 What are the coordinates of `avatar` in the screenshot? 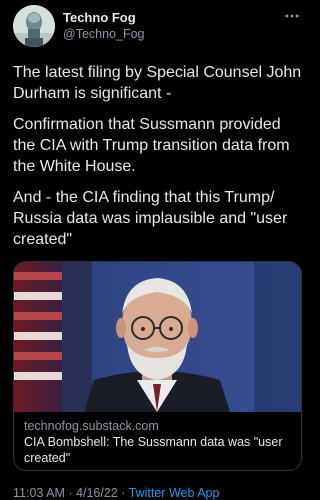 It's located at (34, 26).